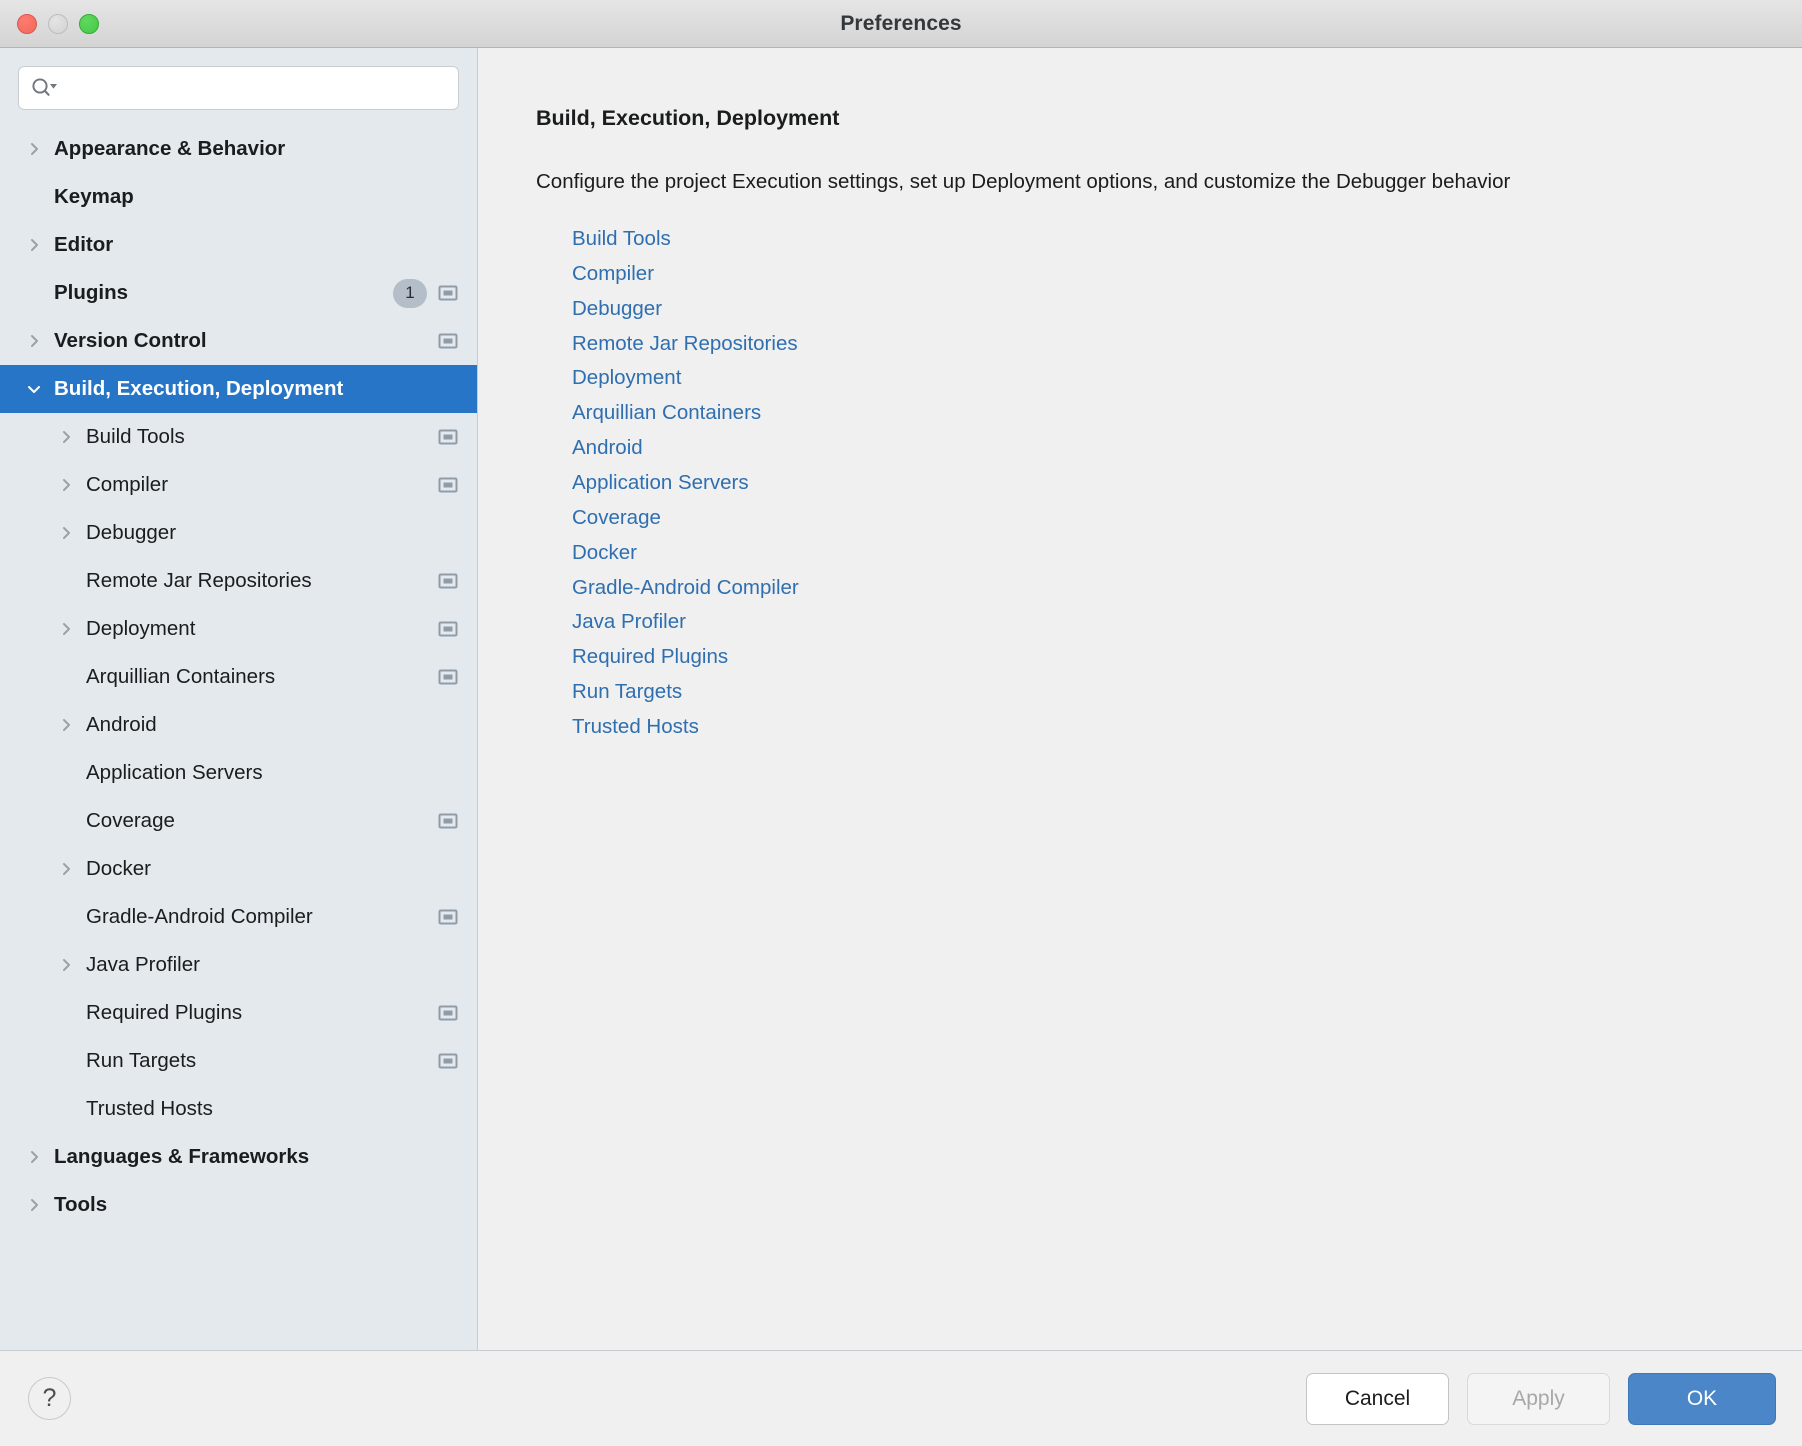 This screenshot has height=1446, width=1802. I want to click on sidebar-item-label: Coverage, so click(130, 820).